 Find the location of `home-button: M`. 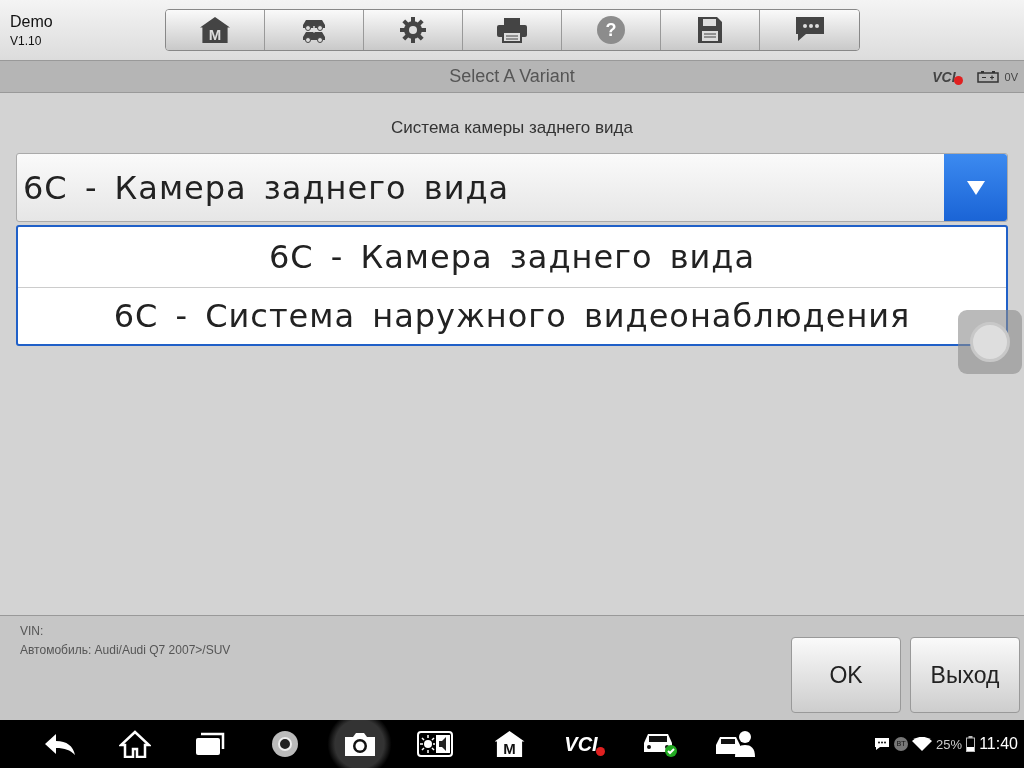

home-button: M is located at coordinates (215, 30).